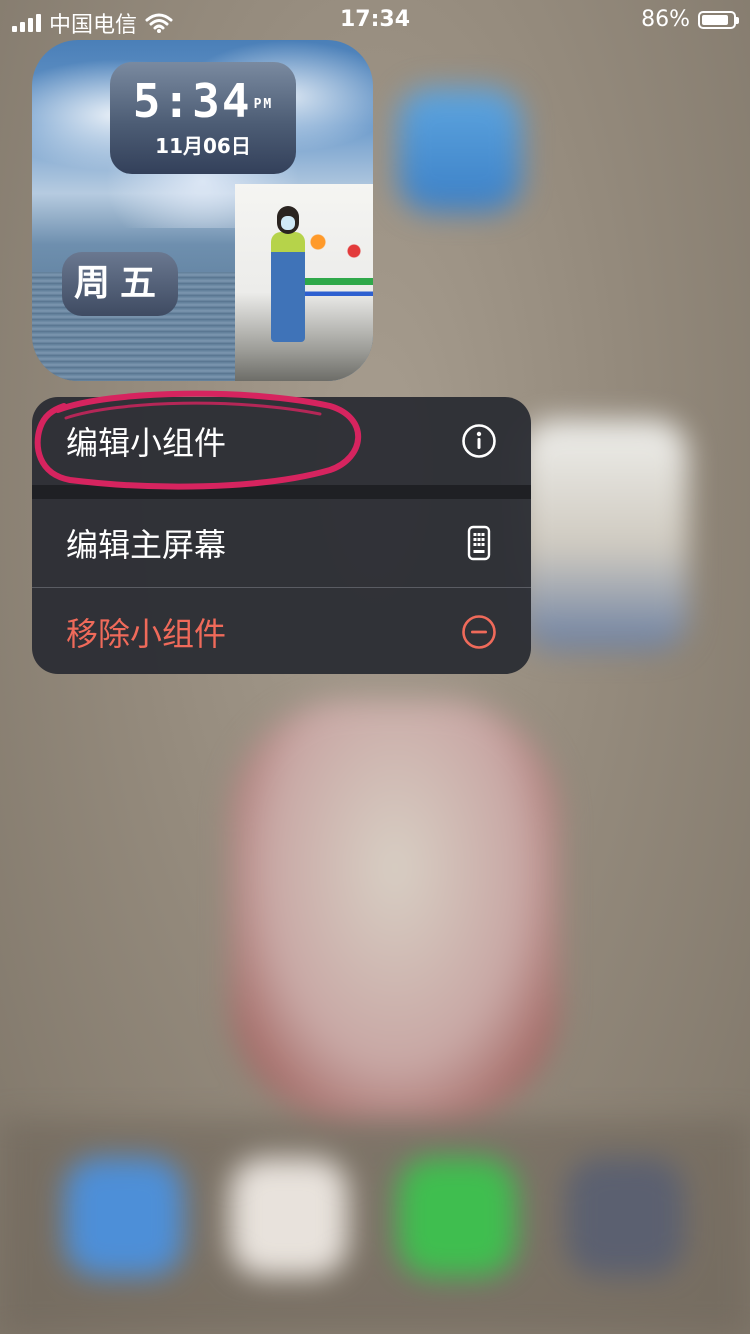 The image size is (750, 1334). I want to click on widget-clock: 5:34 PM, so click(203, 101).